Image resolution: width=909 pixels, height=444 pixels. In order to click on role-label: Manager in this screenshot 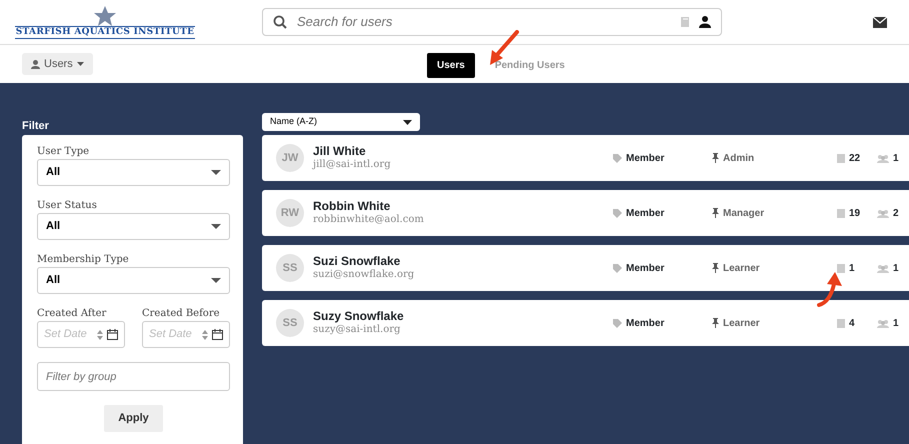, I will do `click(743, 213)`.